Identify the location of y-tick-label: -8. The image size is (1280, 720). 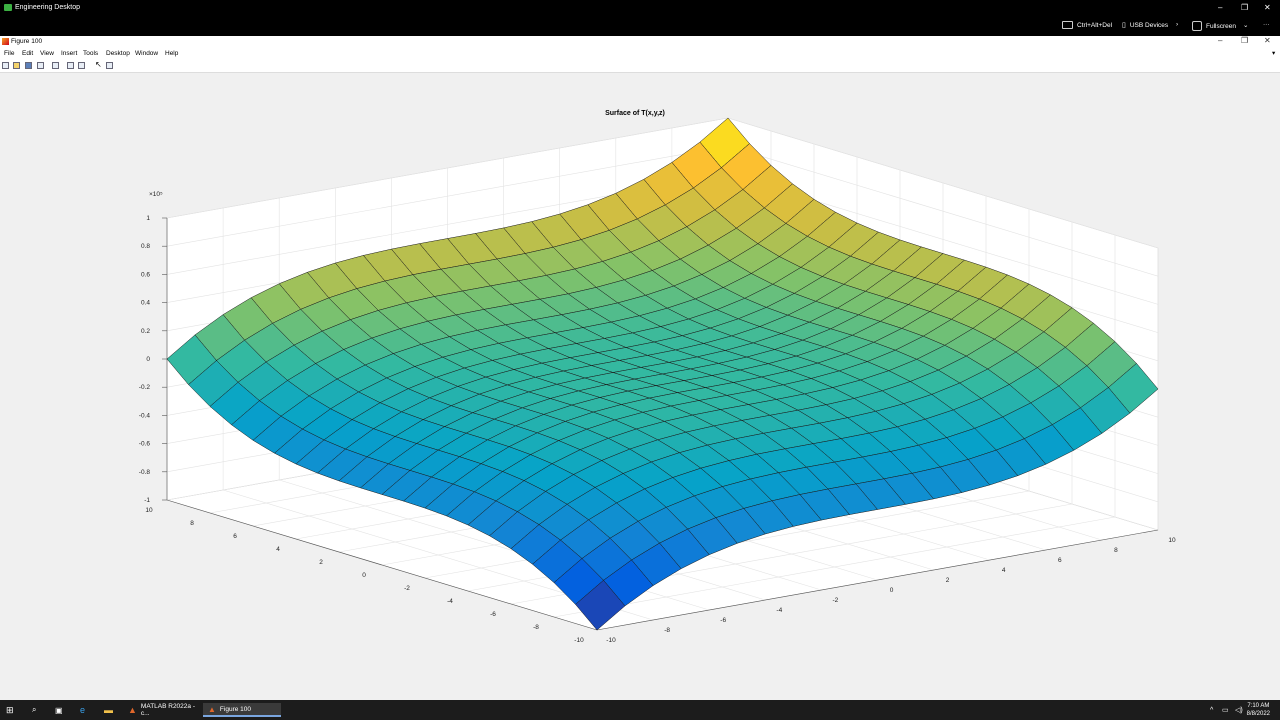
(536, 627).